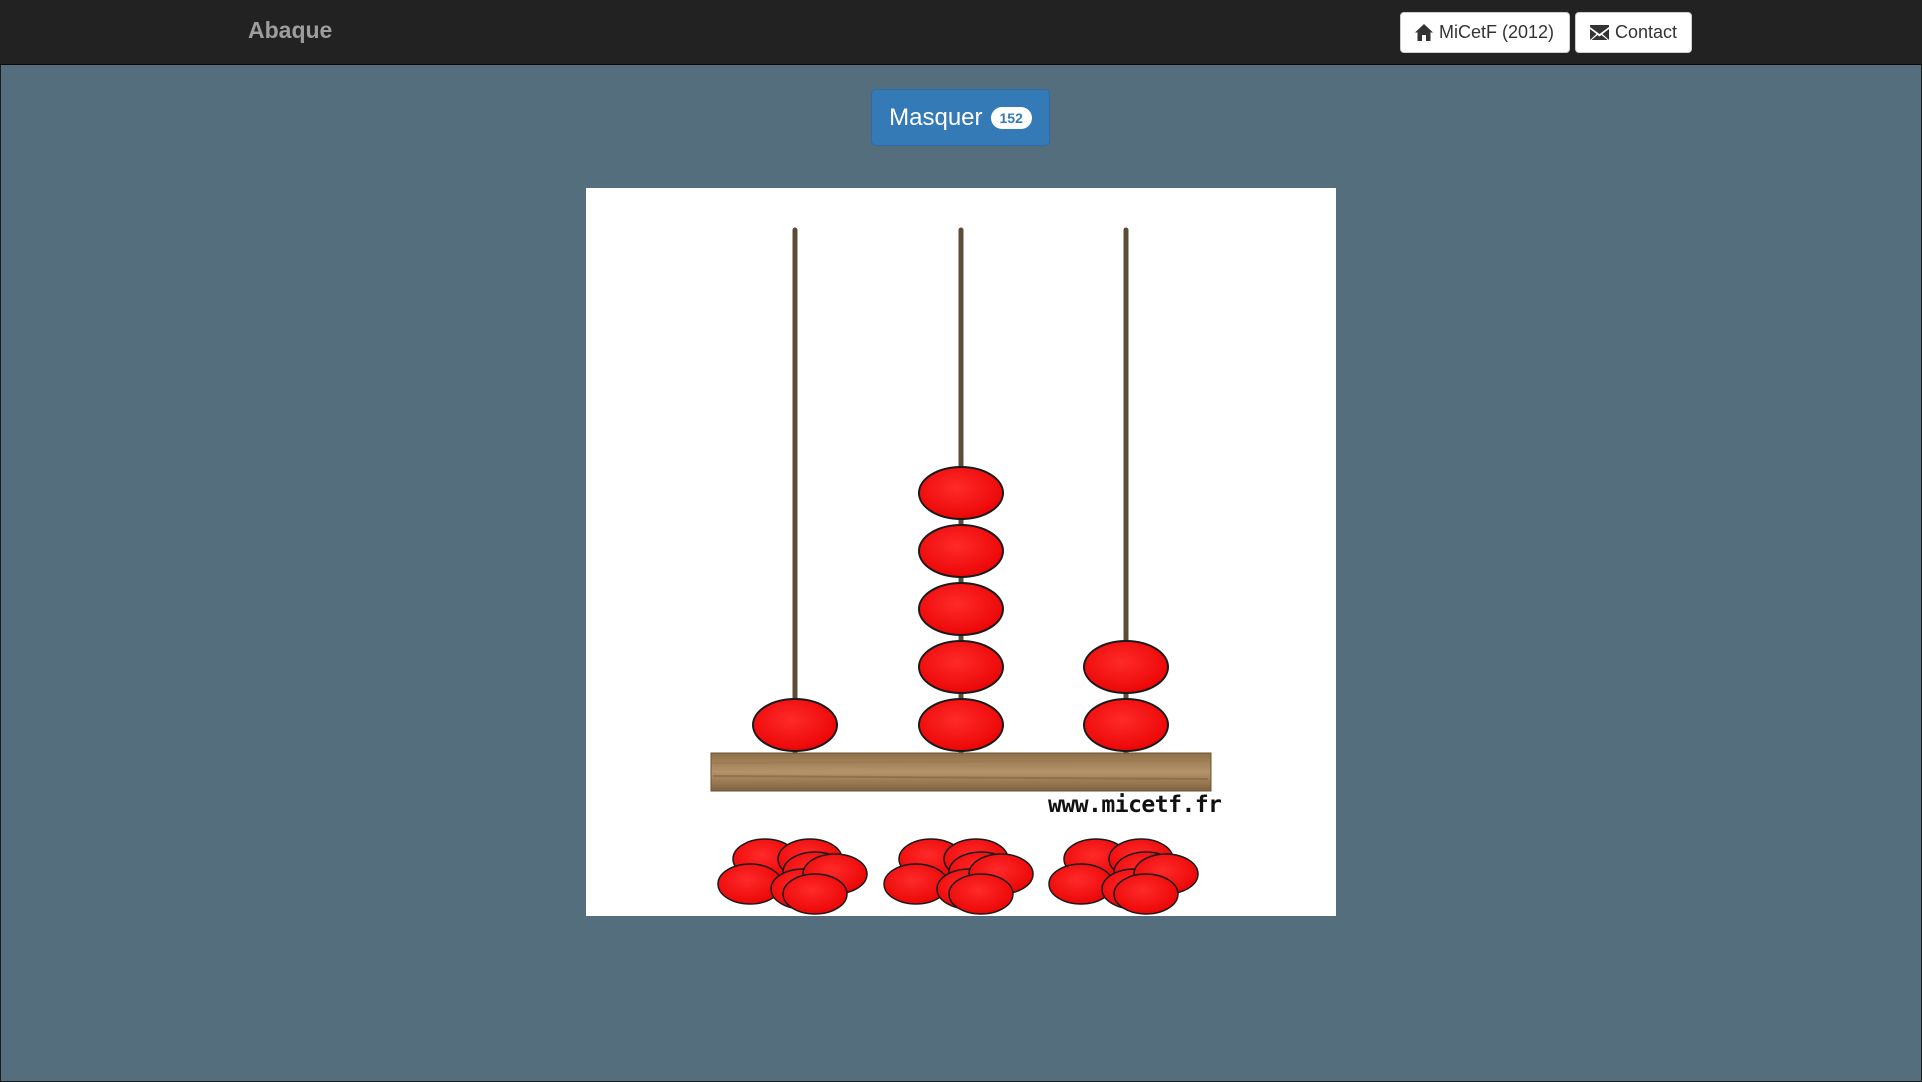 The width and height of the screenshot is (1922, 1082). I want to click on home-button: MiCetF (2012), so click(1485, 32).